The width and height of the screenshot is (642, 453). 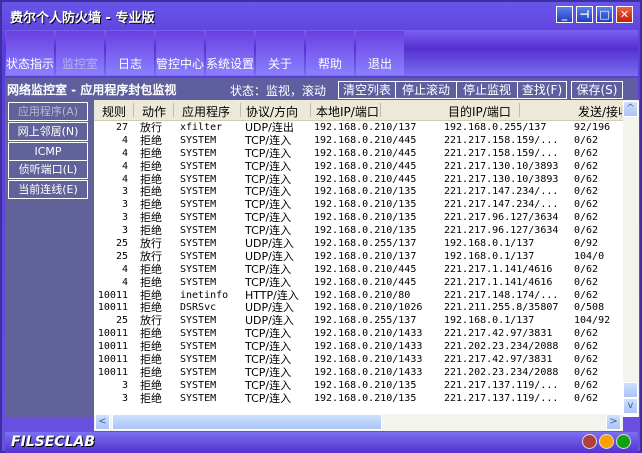 What do you see at coordinates (501, 218) in the screenshot?
I see `cell: 221.217.96.127/3634` at bounding box center [501, 218].